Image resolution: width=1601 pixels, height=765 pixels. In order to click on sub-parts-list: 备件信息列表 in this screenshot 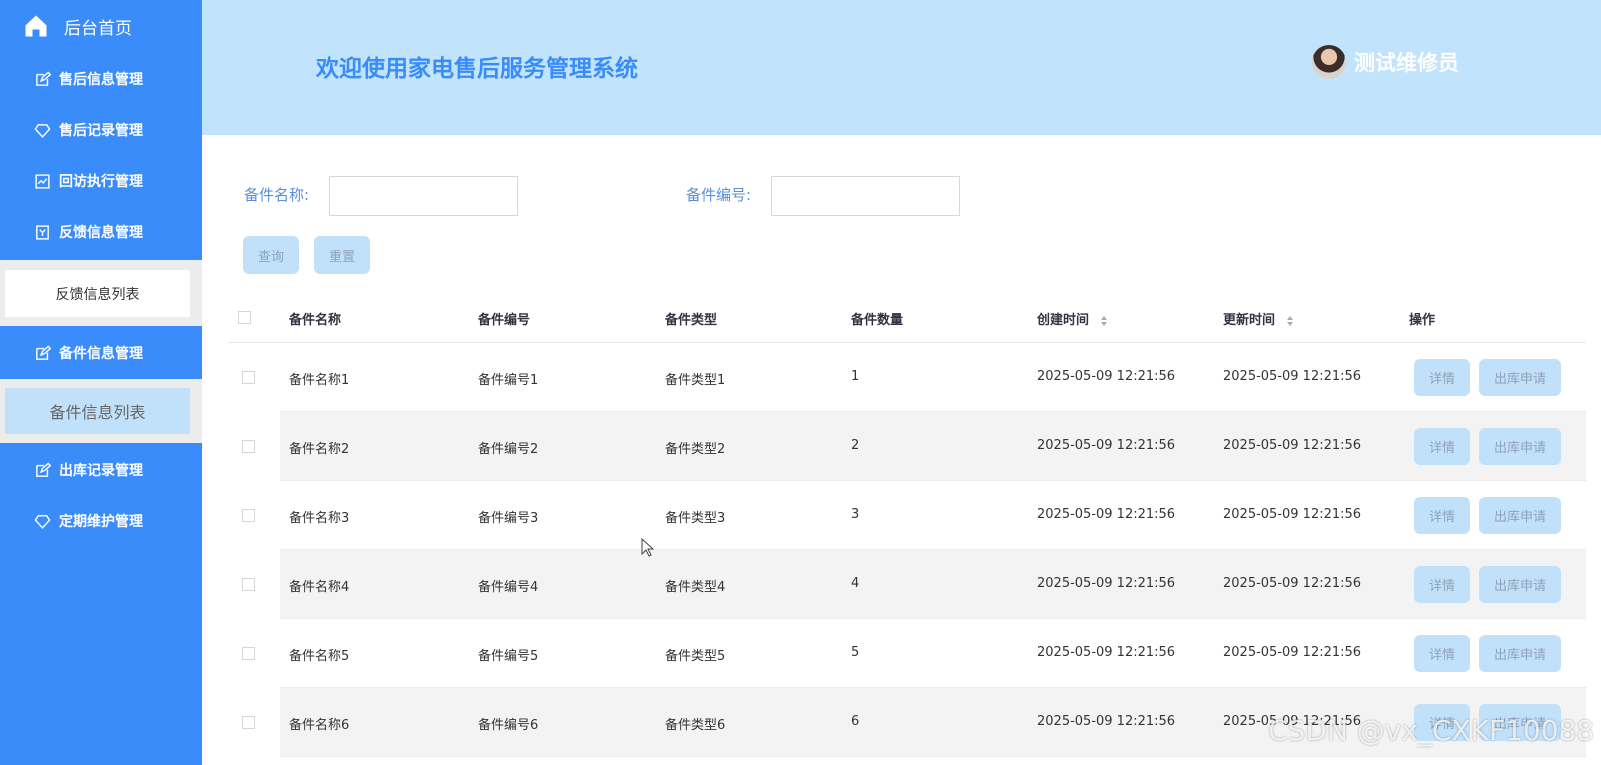, I will do `click(97, 411)`.